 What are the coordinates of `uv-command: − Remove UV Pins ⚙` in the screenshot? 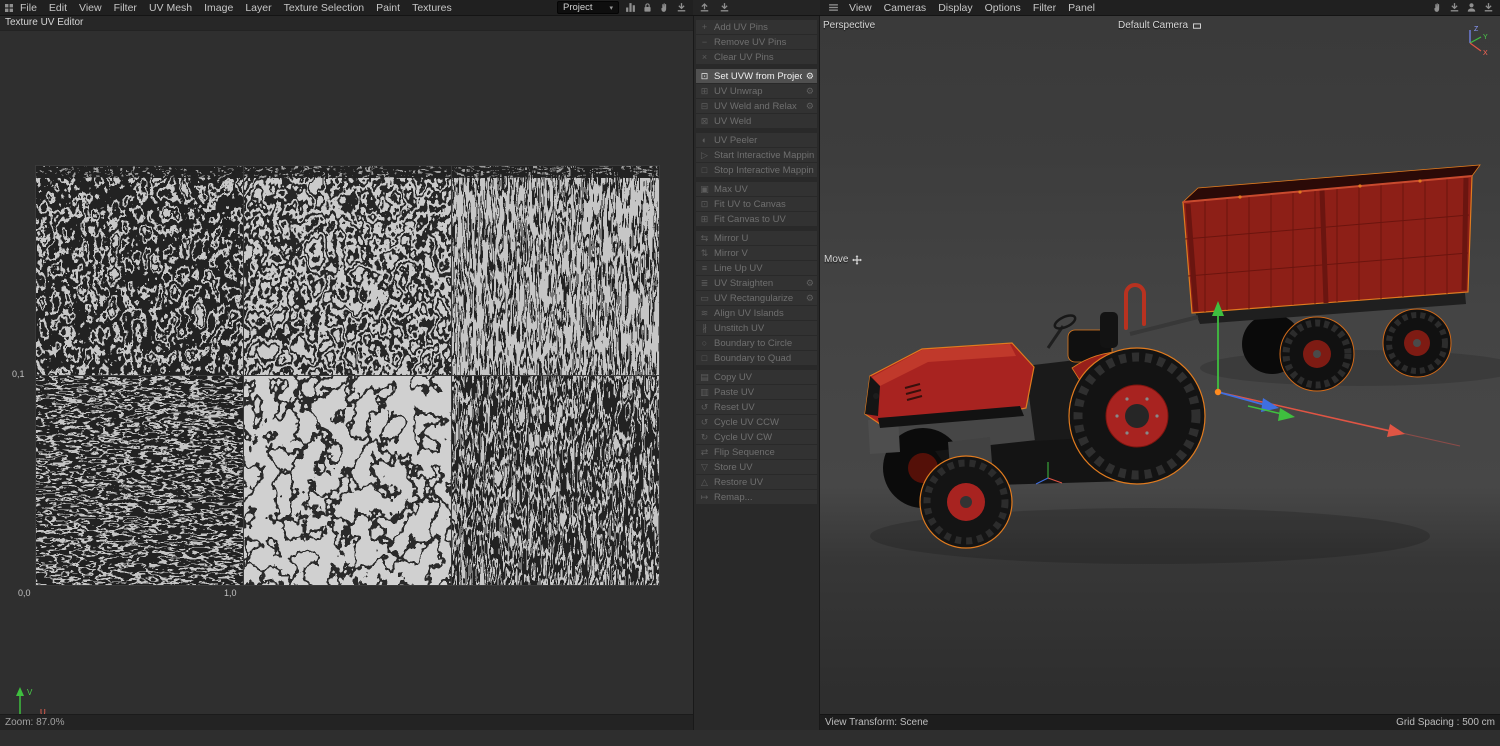 It's located at (756, 42).